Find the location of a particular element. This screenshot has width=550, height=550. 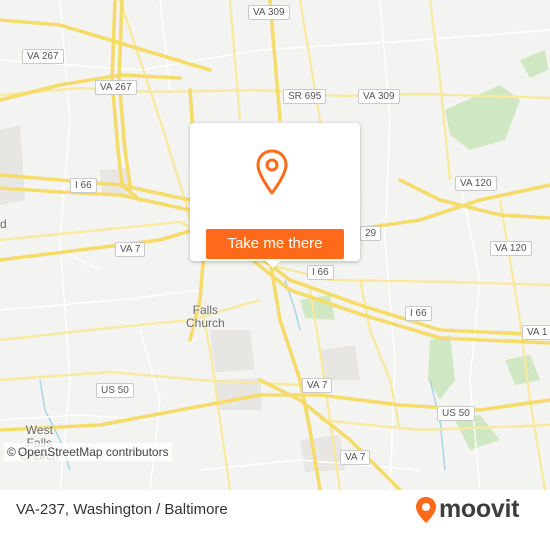

map-attribution: © OpenStreetMap contributors is located at coordinates (88, 452).